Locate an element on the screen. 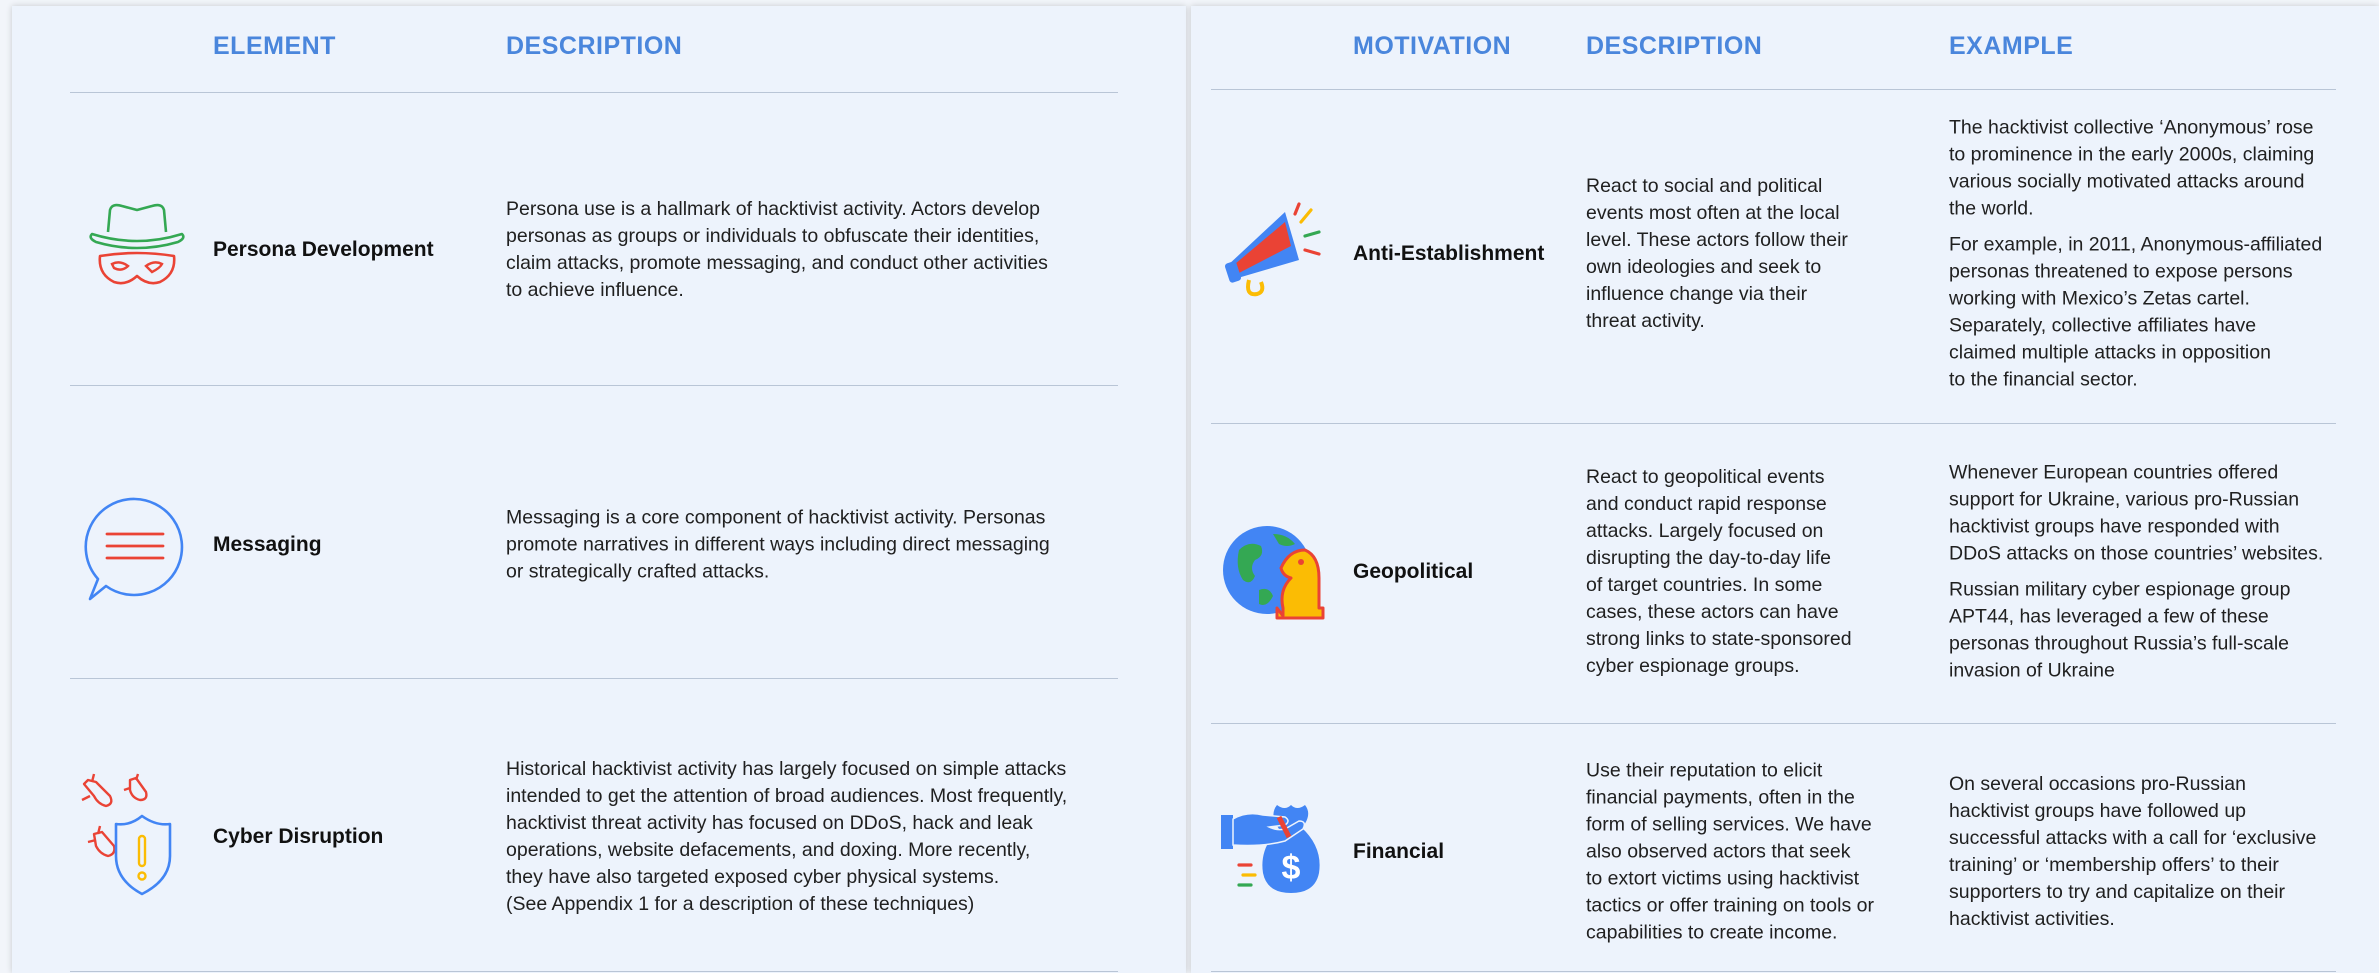 This screenshot has height=973, width=2379. header-element: ELEMENT is located at coordinates (274, 46).